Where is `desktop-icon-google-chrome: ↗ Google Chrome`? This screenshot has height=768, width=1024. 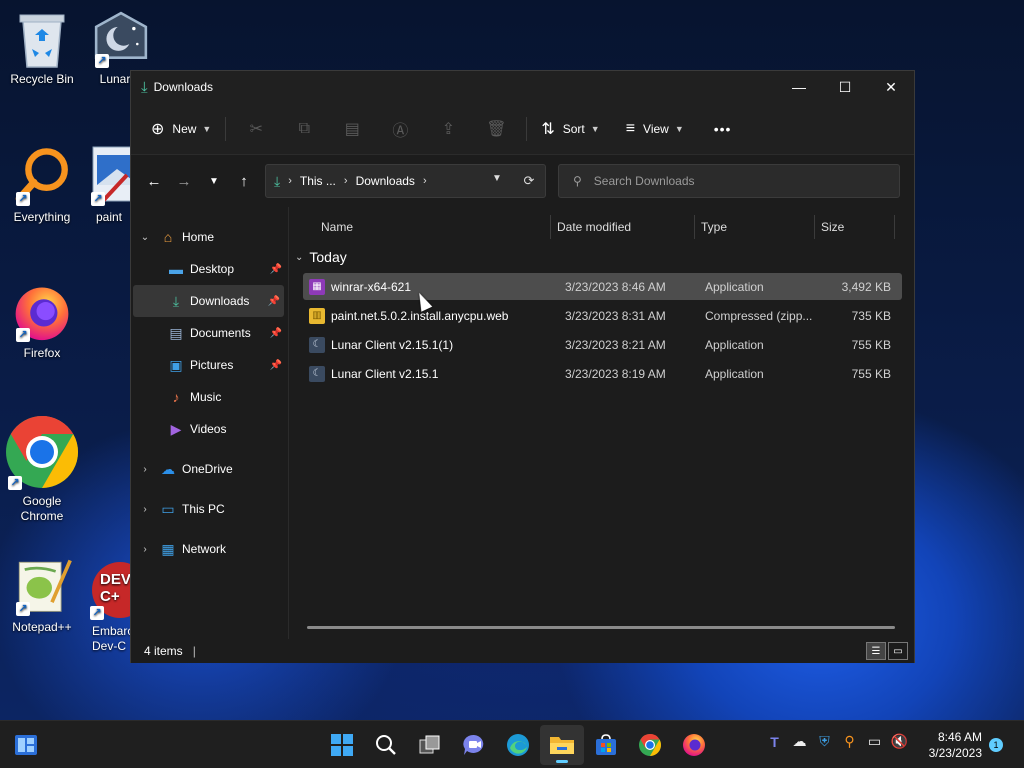
desktop-icon-google-chrome: ↗ Google Chrome is located at coordinates (42, 469).